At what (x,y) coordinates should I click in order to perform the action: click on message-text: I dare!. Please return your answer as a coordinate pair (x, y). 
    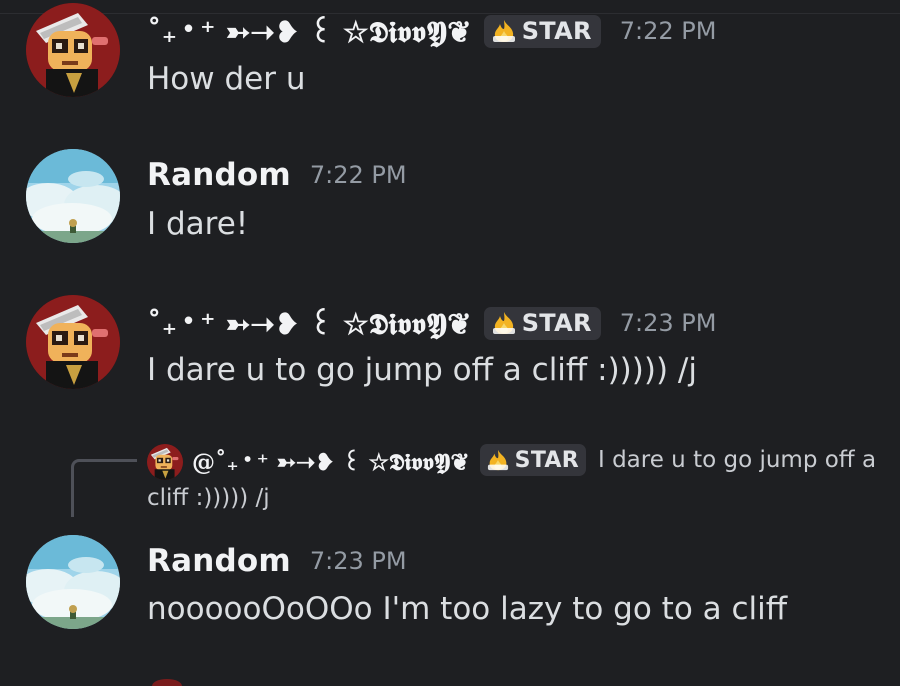
    Looking at the image, I should click on (198, 224).